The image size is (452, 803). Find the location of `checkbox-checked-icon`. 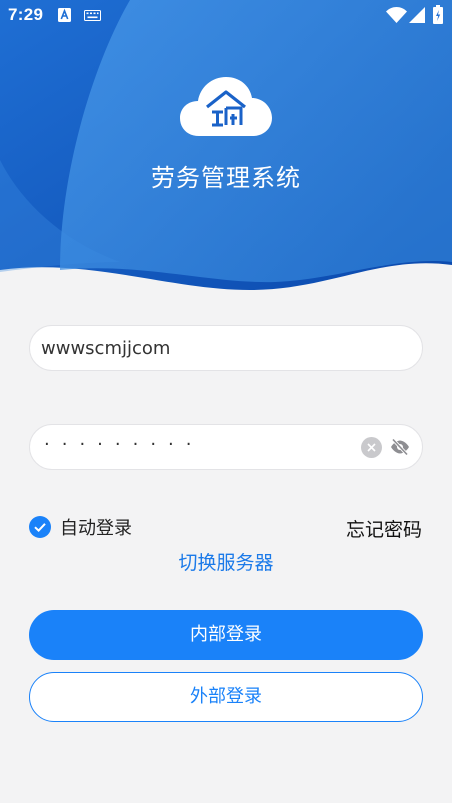

checkbox-checked-icon is located at coordinates (40, 527).